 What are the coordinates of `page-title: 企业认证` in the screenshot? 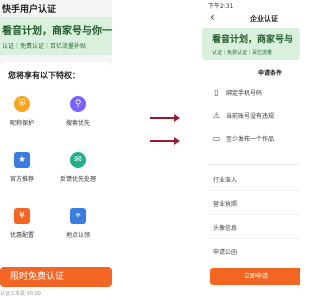 It's located at (264, 19).